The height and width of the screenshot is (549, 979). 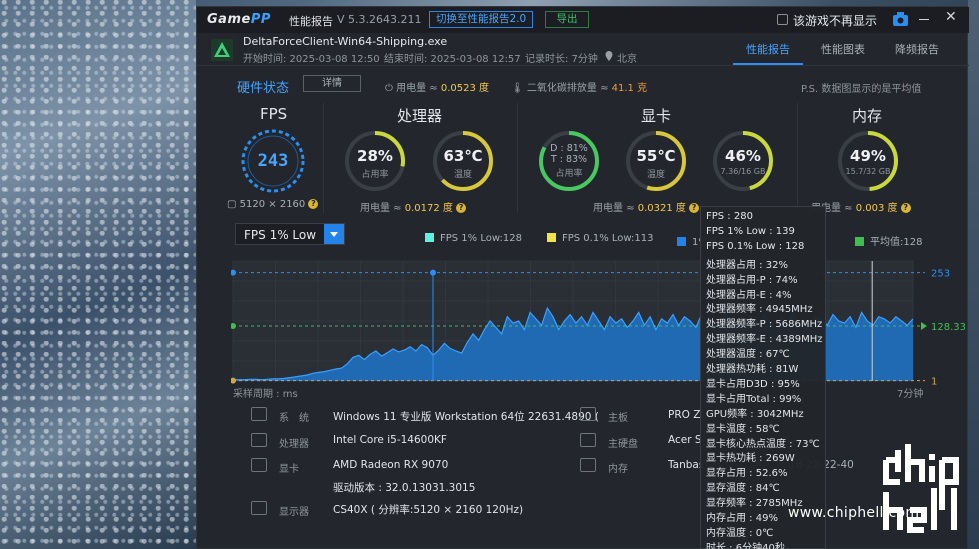 What do you see at coordinates (481, 19) in the screenshot?
I see `switch-report-button: 切换至性能报告2.0` at bounding box center [481, 19].